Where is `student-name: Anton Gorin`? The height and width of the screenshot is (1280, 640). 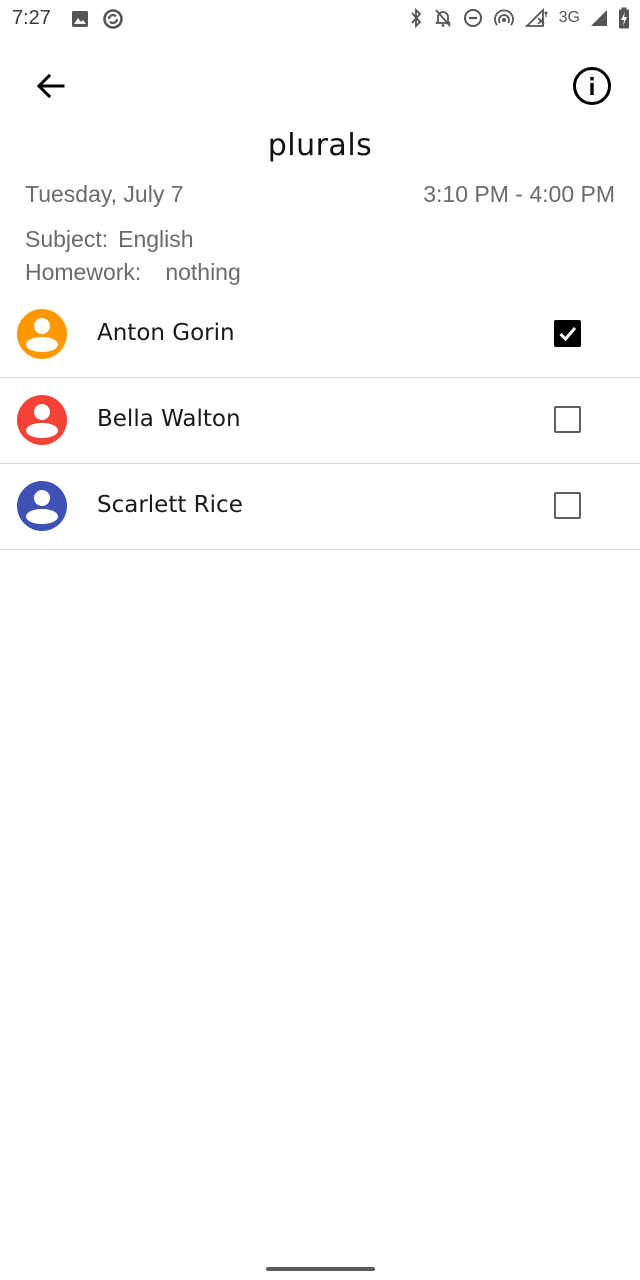 student-name: Anton Gorin is located at coordinates (166, 333).